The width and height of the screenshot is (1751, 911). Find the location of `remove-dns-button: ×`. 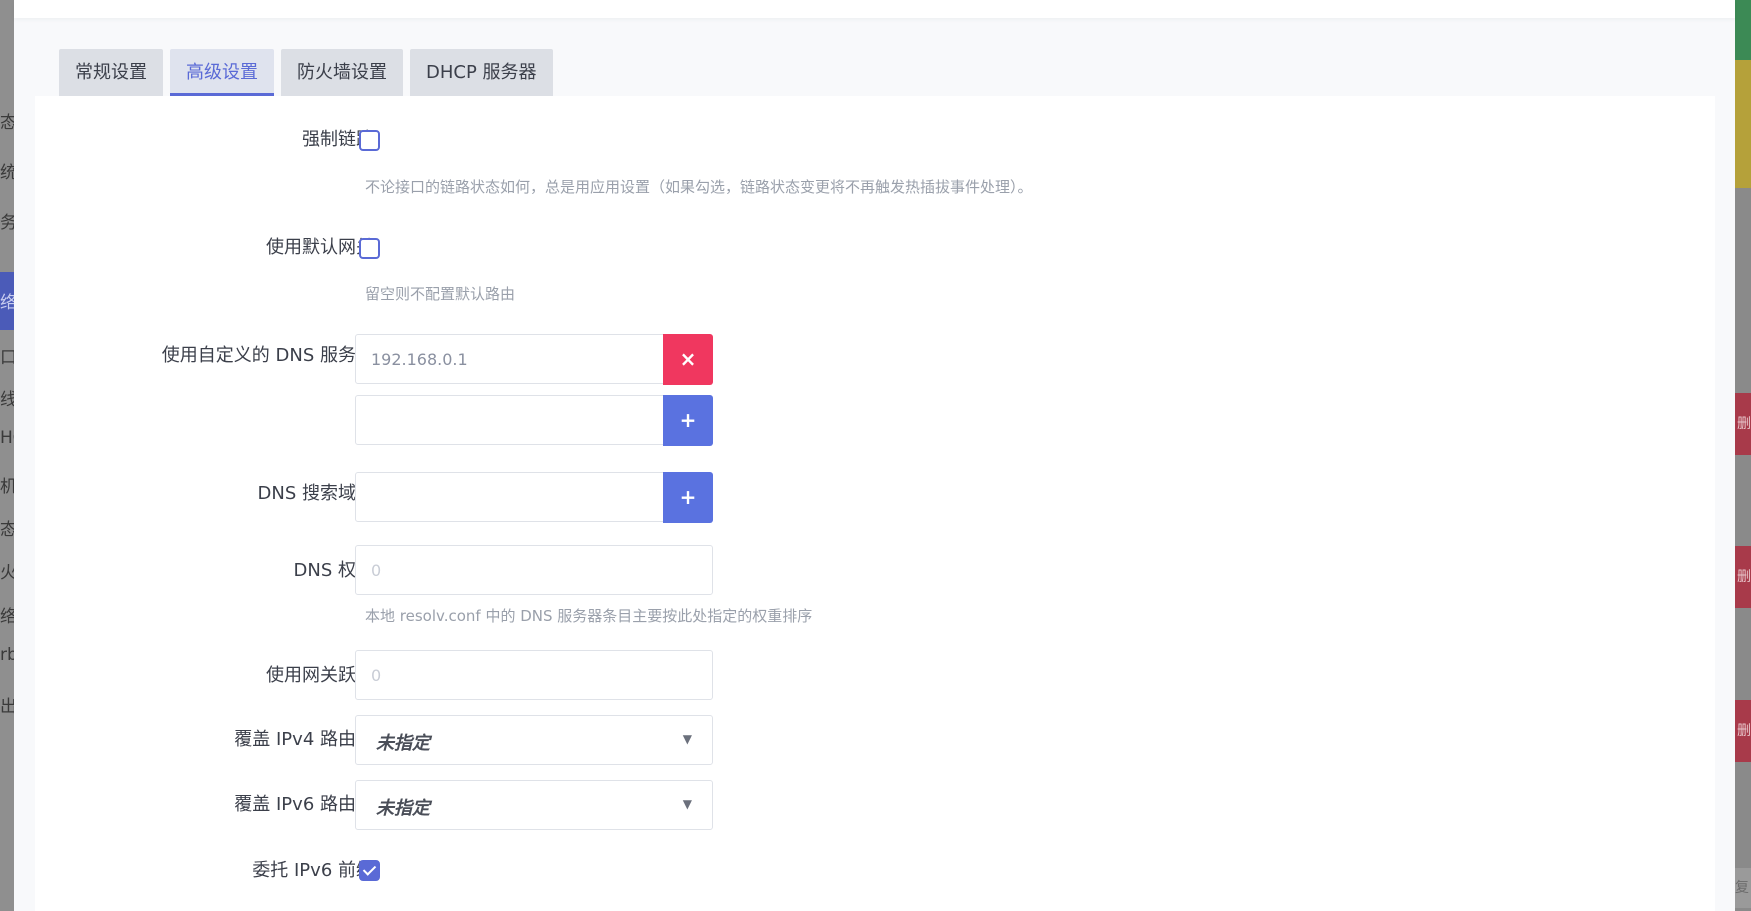

remove-dns-button: × is located at coordinates (688, 359).